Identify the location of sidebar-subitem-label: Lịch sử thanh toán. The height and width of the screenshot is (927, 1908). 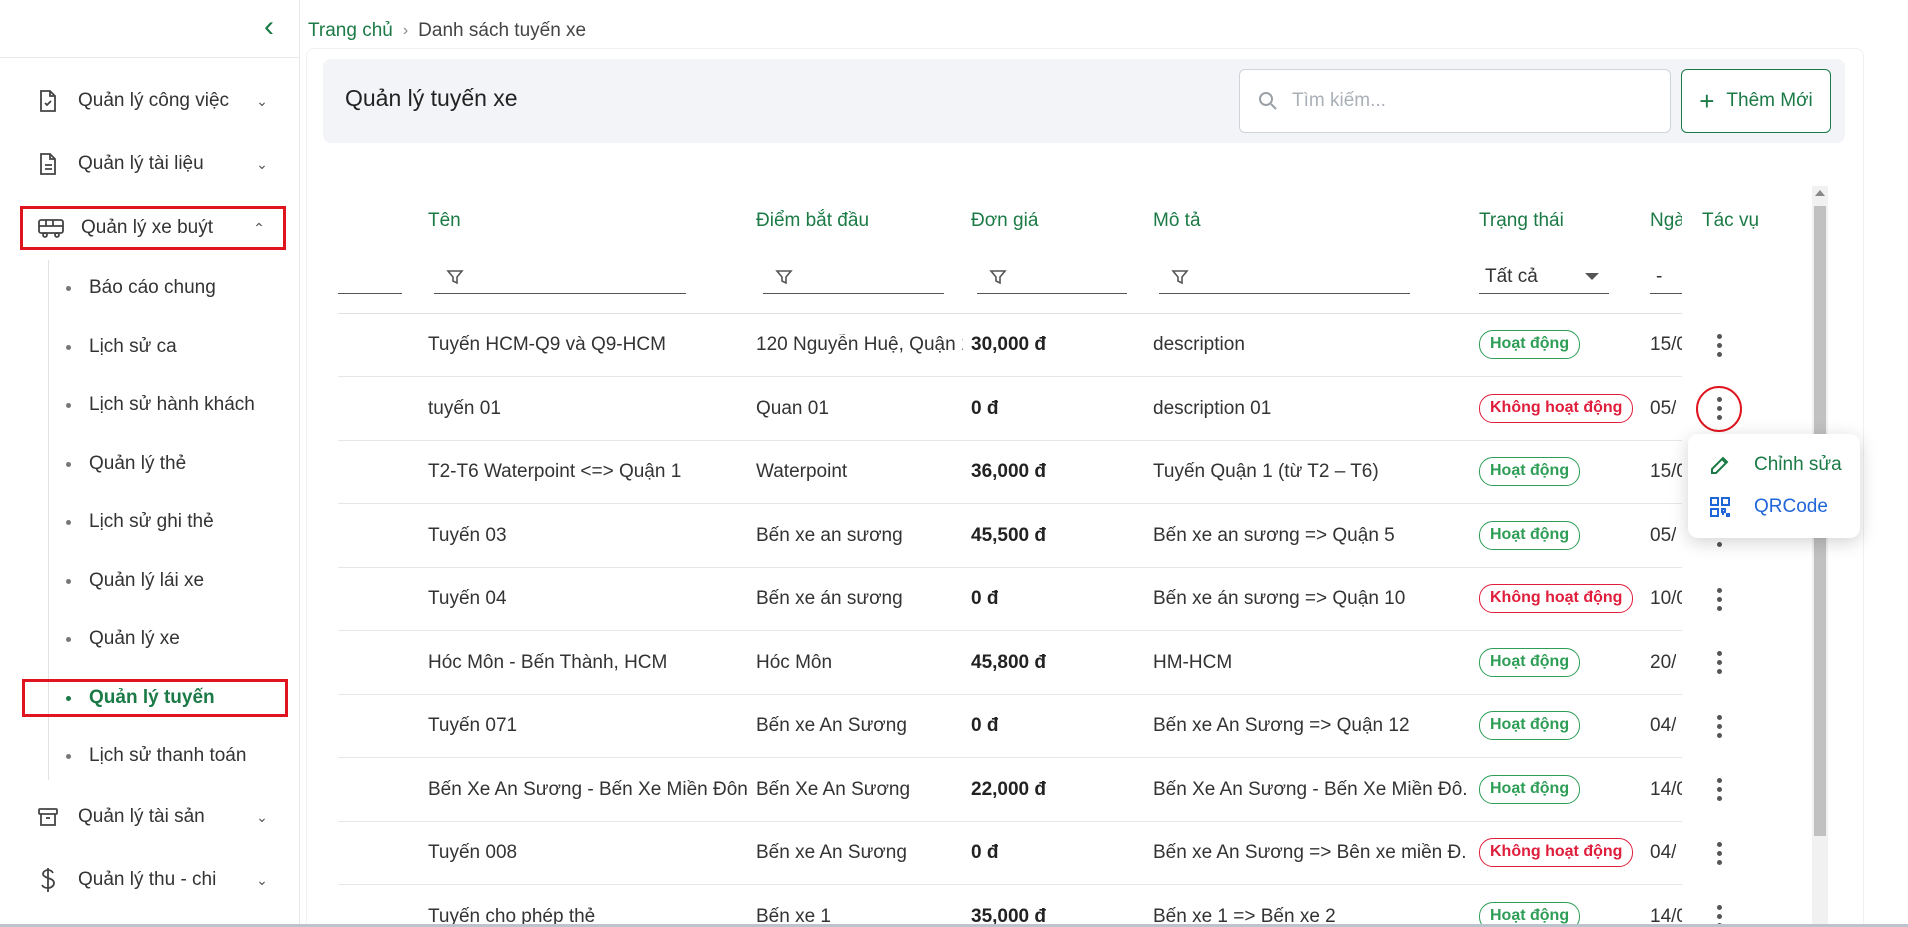
(168, 755).